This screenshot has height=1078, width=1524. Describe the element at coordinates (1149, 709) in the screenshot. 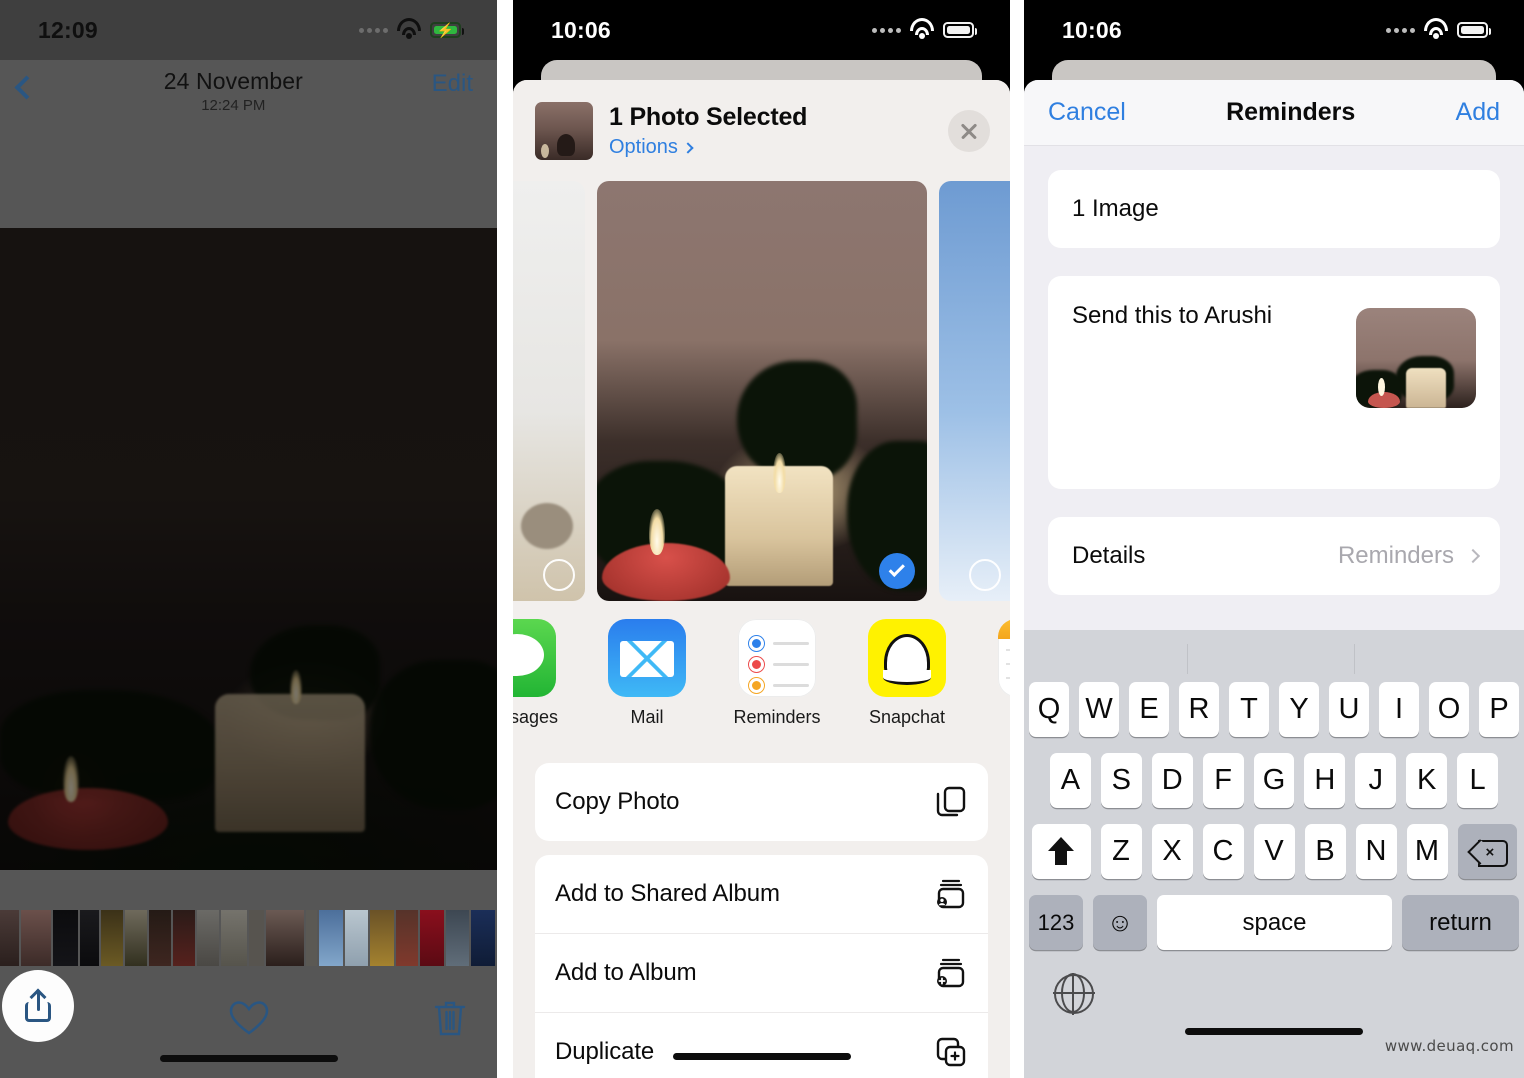

I see `key-e: E` at that location.